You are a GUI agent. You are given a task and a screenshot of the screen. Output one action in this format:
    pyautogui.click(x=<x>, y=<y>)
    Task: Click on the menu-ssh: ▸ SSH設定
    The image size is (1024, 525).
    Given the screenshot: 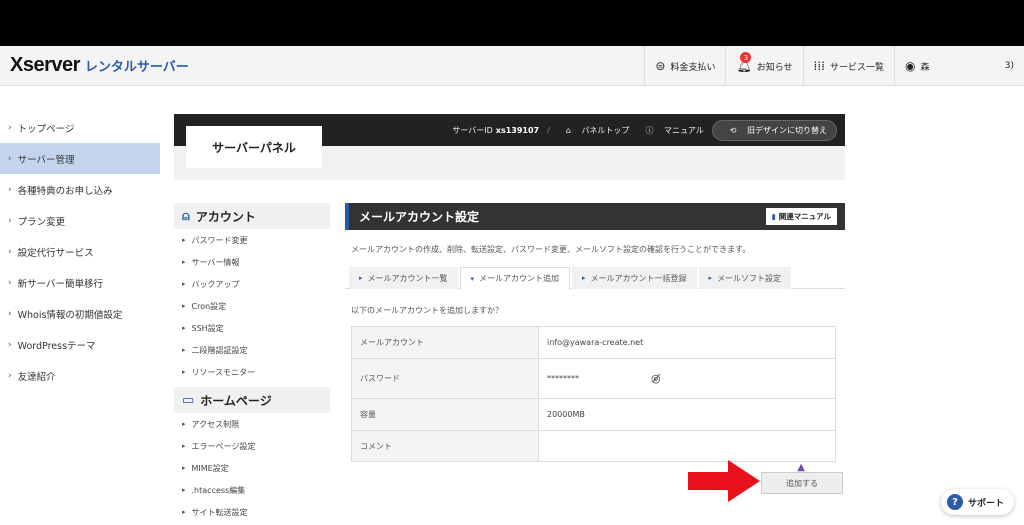 What is the action you would take?
    pyautogui.click(x=252, y=328)
    